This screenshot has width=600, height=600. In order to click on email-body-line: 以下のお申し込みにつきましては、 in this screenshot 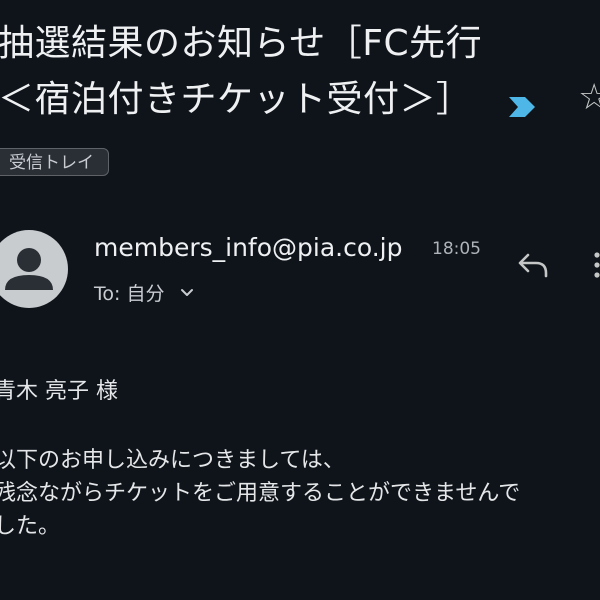, I will do `click(172, 460)`.